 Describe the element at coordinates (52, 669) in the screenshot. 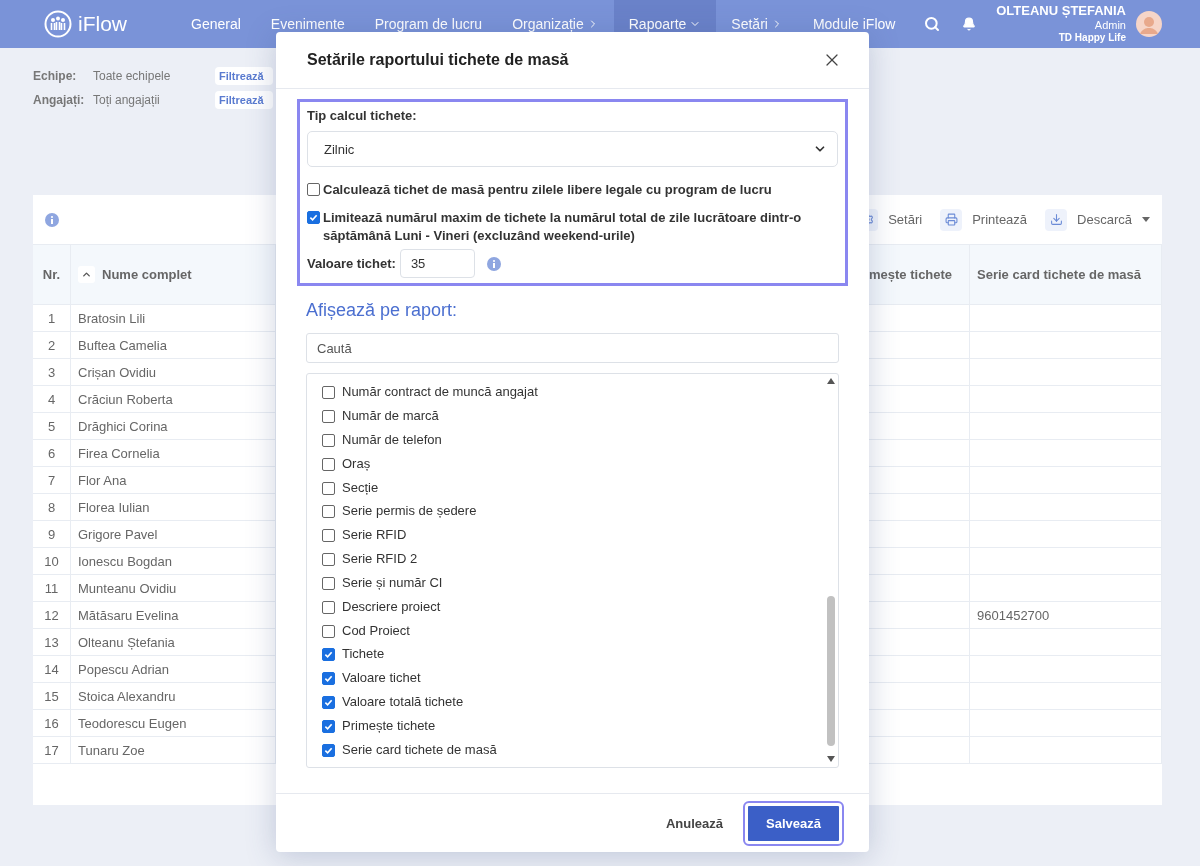

I see `table-cell: 14` at that location.